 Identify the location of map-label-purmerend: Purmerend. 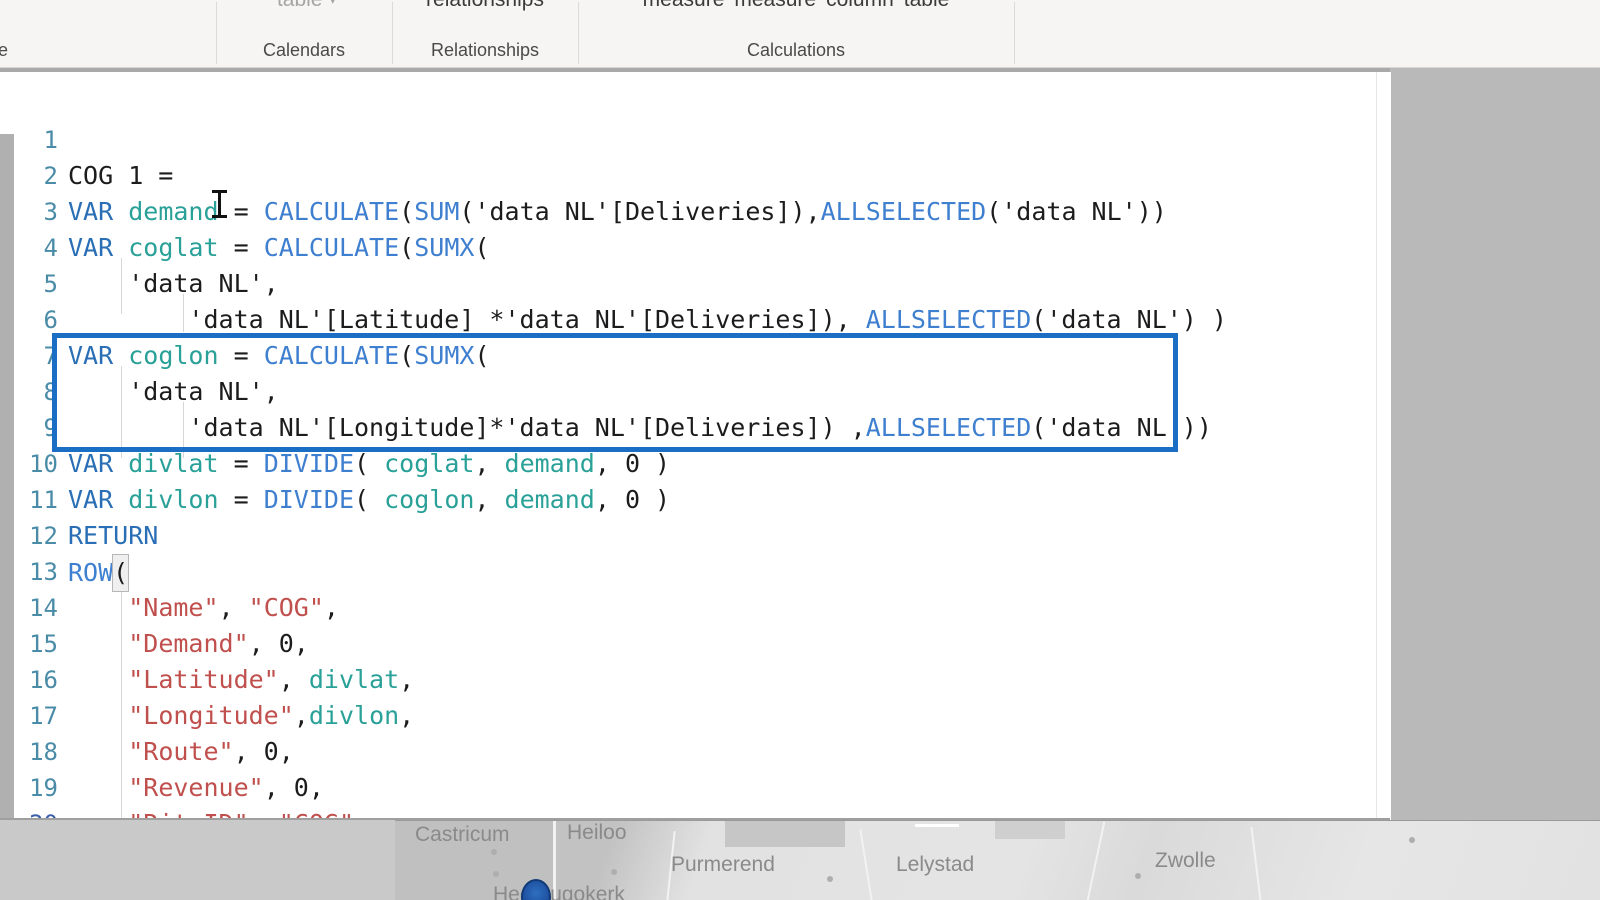
(723, 864).